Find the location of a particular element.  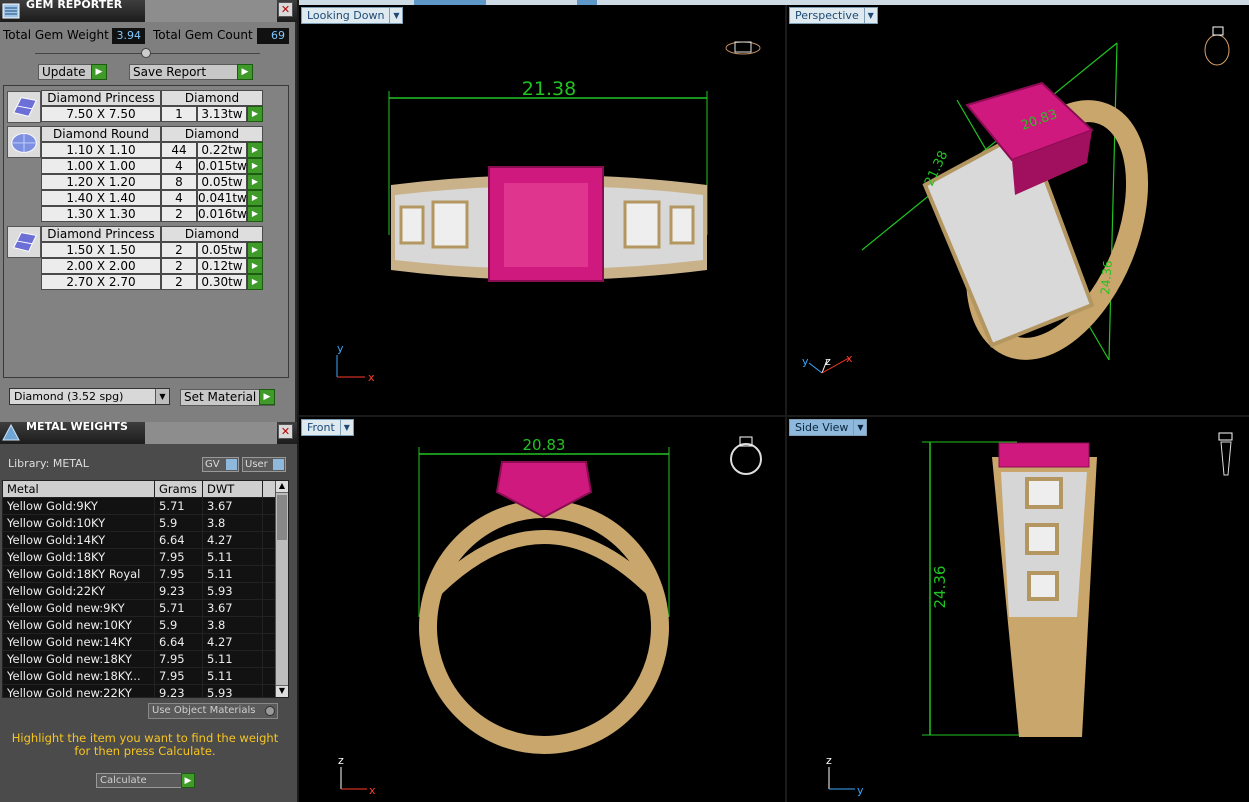

library-label: Library: METAL is located at coordinates (48, 463).